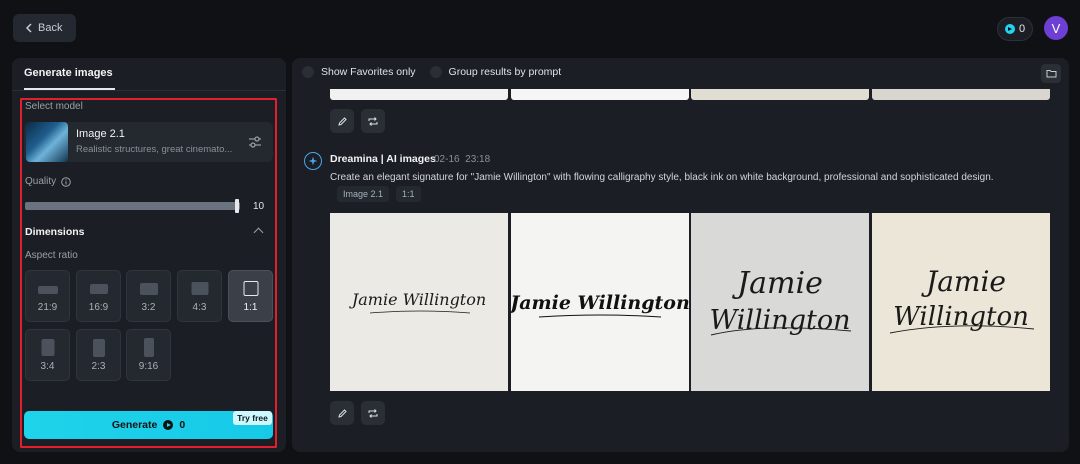 The height and width of the screenshot is (464, 1080). I want to click on ratio-label: 4:3, so click(199, 307).